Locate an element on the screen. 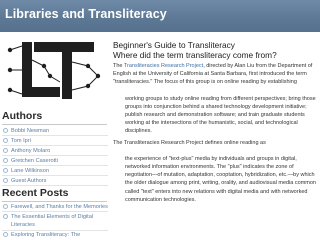 This screenshot has width=320, height=240. author-name: Anthony Molaro is located at coordinates (30, 151).